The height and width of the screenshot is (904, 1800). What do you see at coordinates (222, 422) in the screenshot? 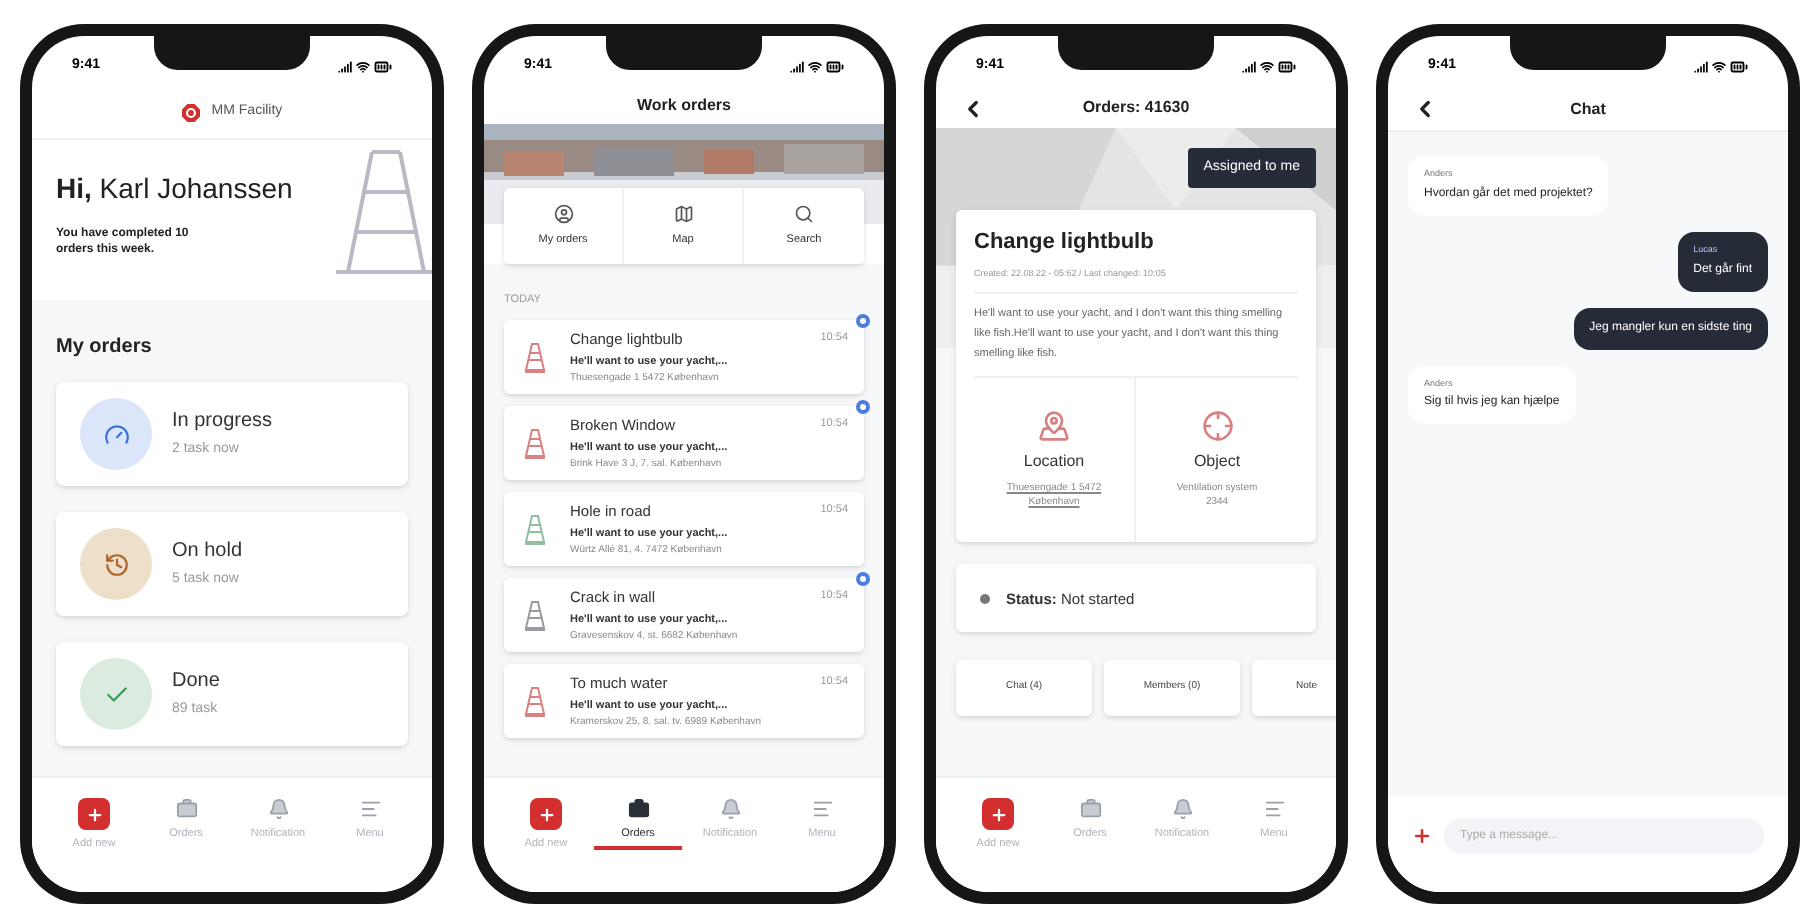
I see `card-title: In progress` at bounding box center [222, 422].